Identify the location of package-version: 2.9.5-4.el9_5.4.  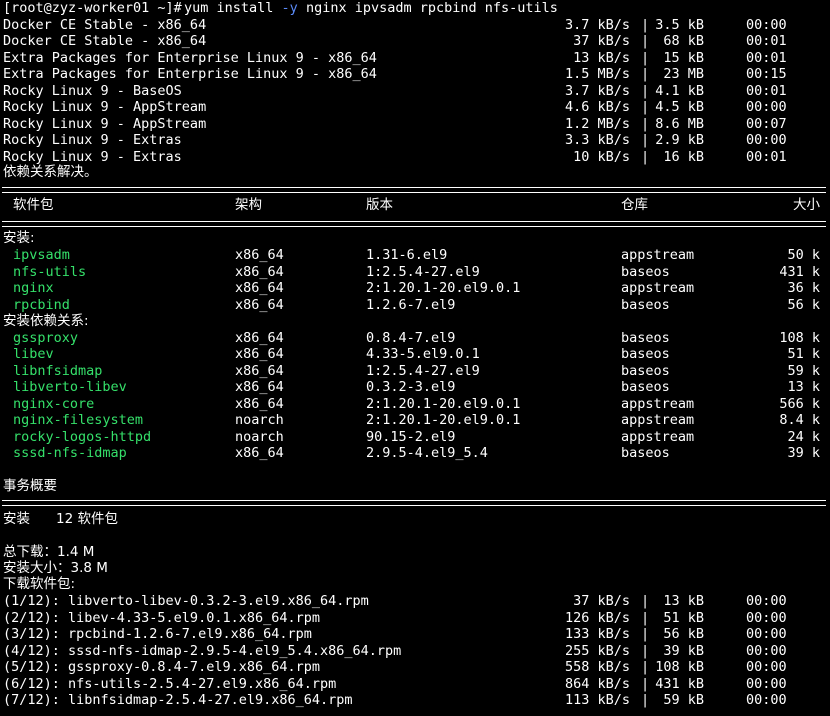
(427, 453).